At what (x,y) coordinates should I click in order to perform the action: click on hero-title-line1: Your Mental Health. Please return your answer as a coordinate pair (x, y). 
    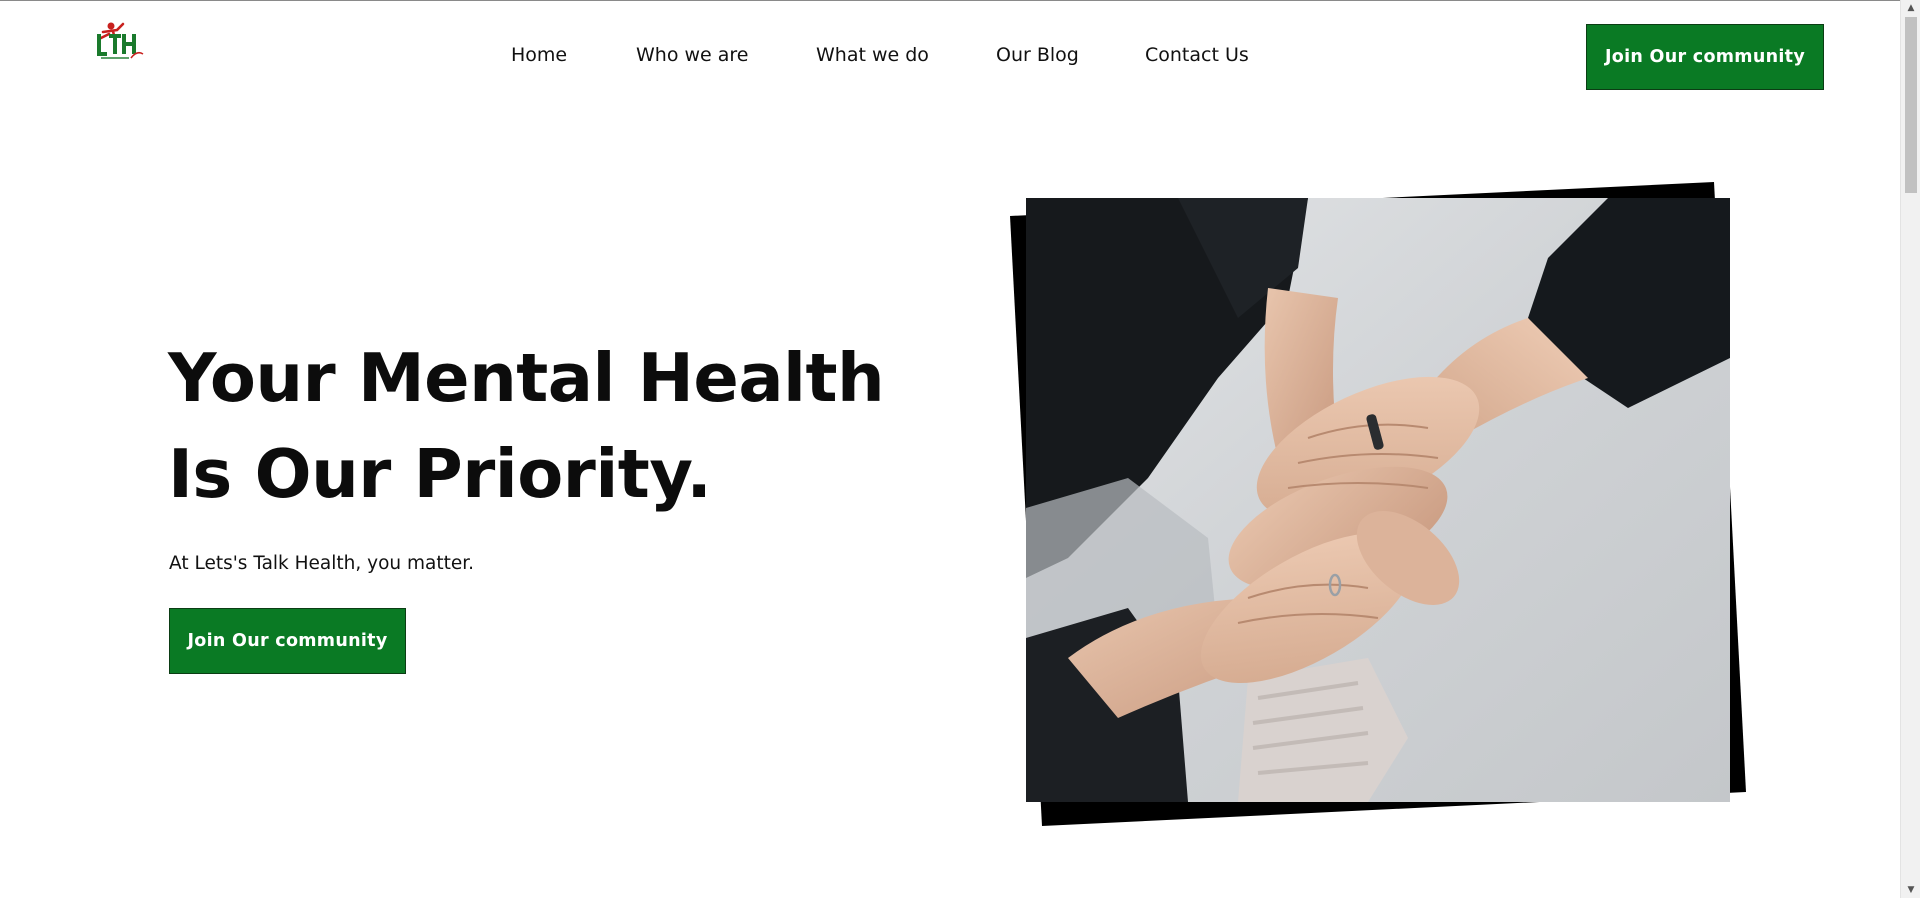
    Looking at the image, I should click on (526, 378).